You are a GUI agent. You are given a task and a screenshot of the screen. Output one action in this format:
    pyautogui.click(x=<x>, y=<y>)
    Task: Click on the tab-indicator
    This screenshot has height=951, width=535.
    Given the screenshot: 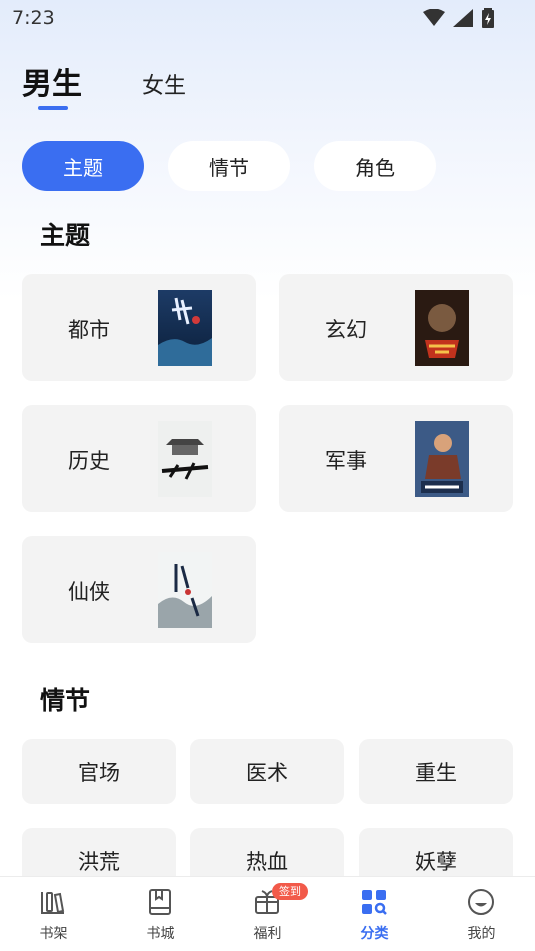 What is the action you would take?
    pyautogui.click(x=53, y=108)
    